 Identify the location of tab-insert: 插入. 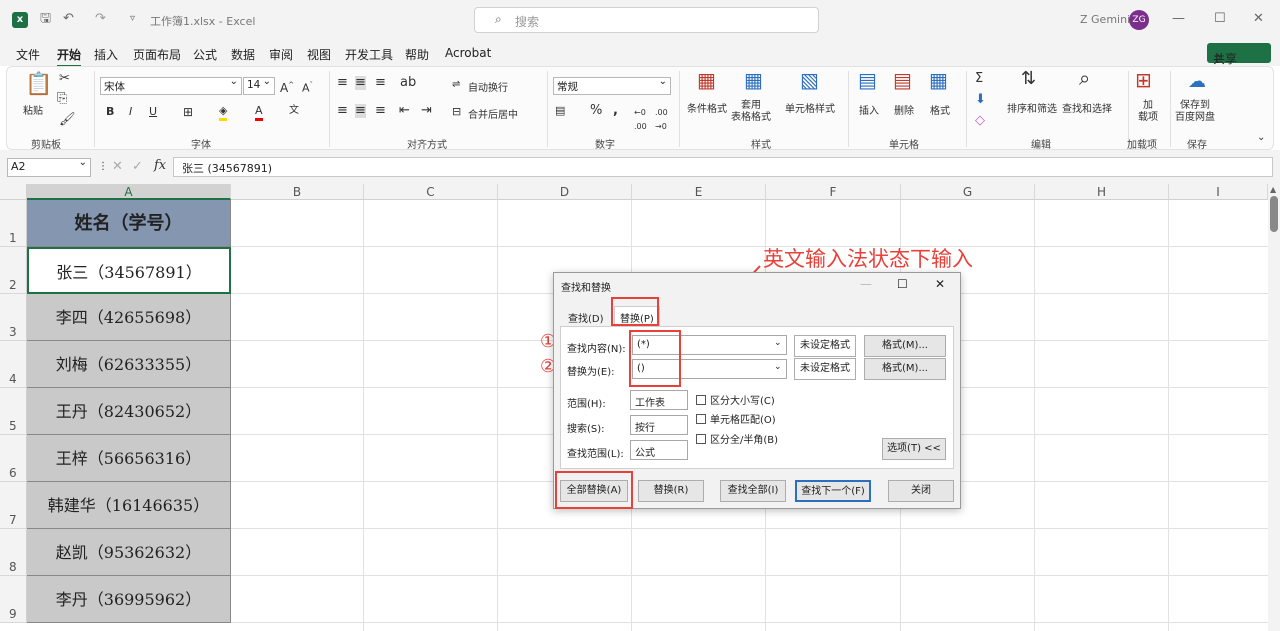
(106, 54).